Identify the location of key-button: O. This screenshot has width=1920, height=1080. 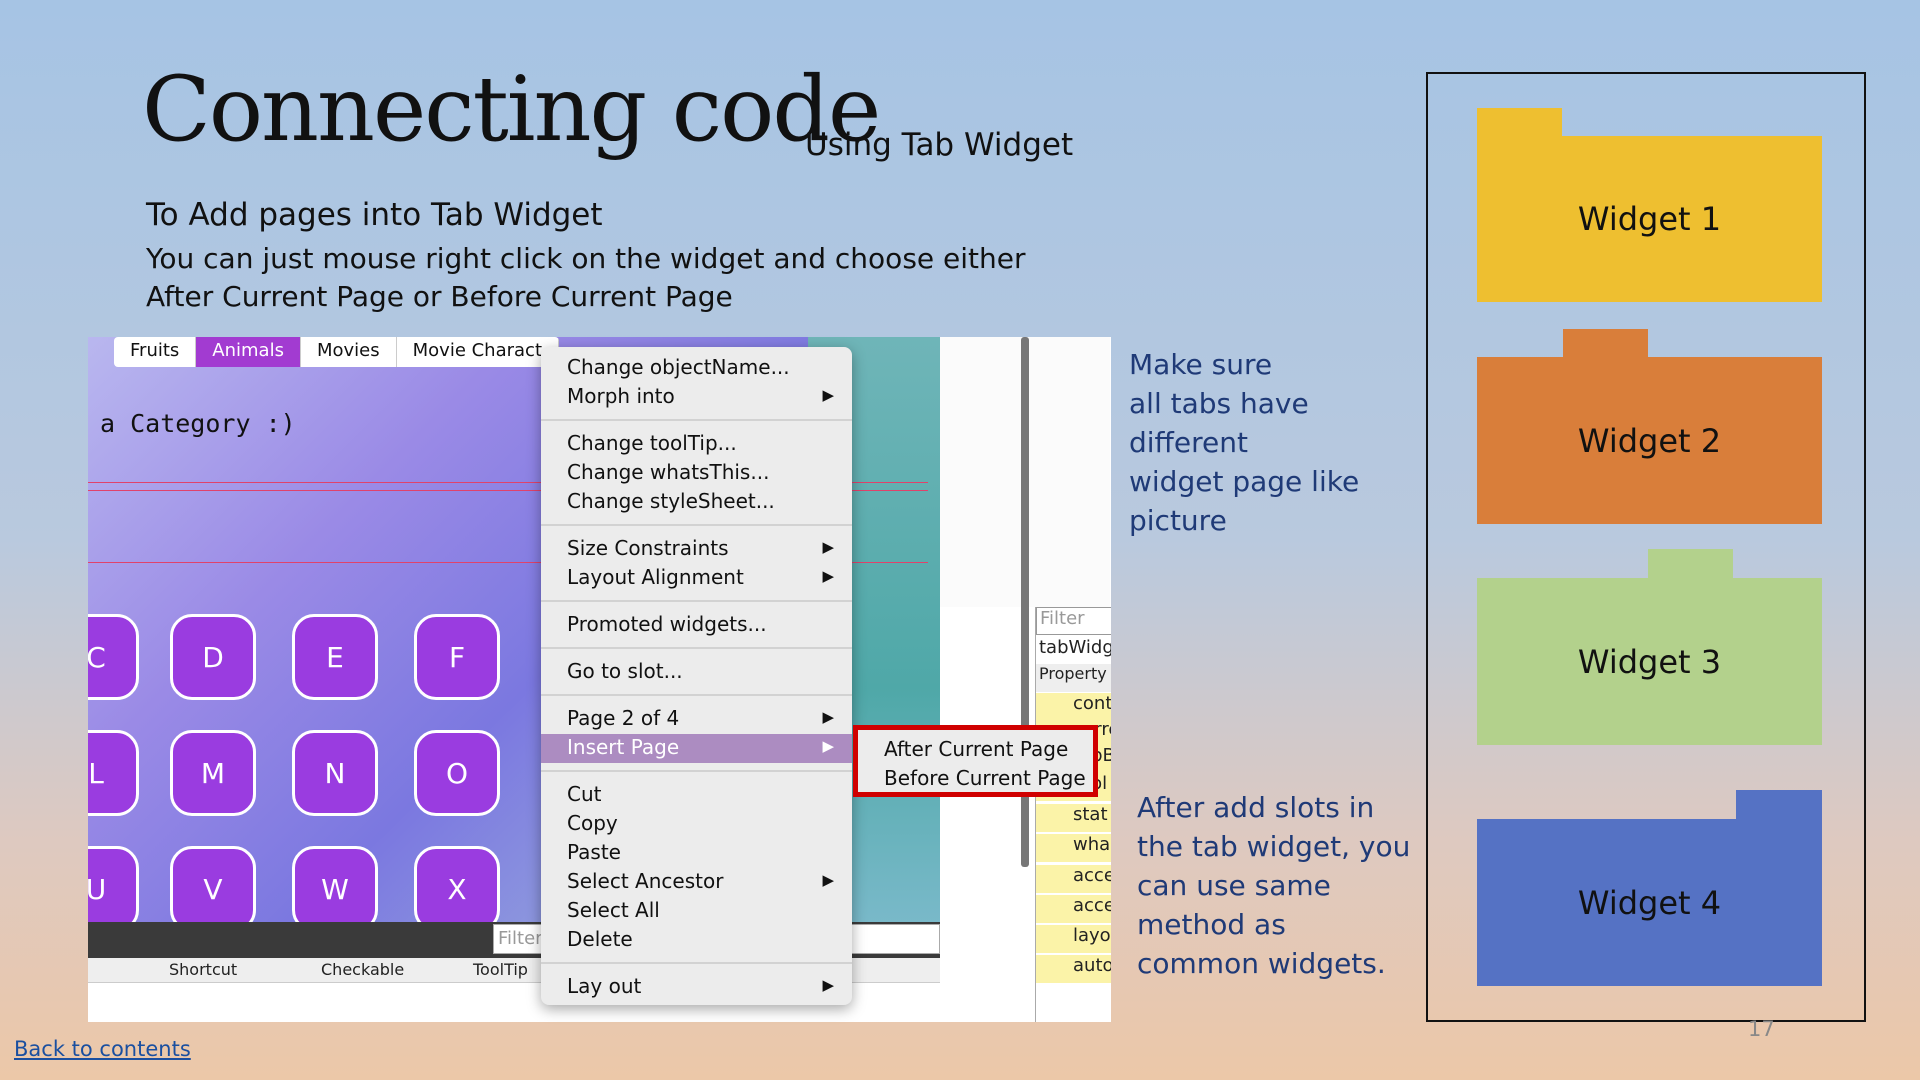
(457, 773).